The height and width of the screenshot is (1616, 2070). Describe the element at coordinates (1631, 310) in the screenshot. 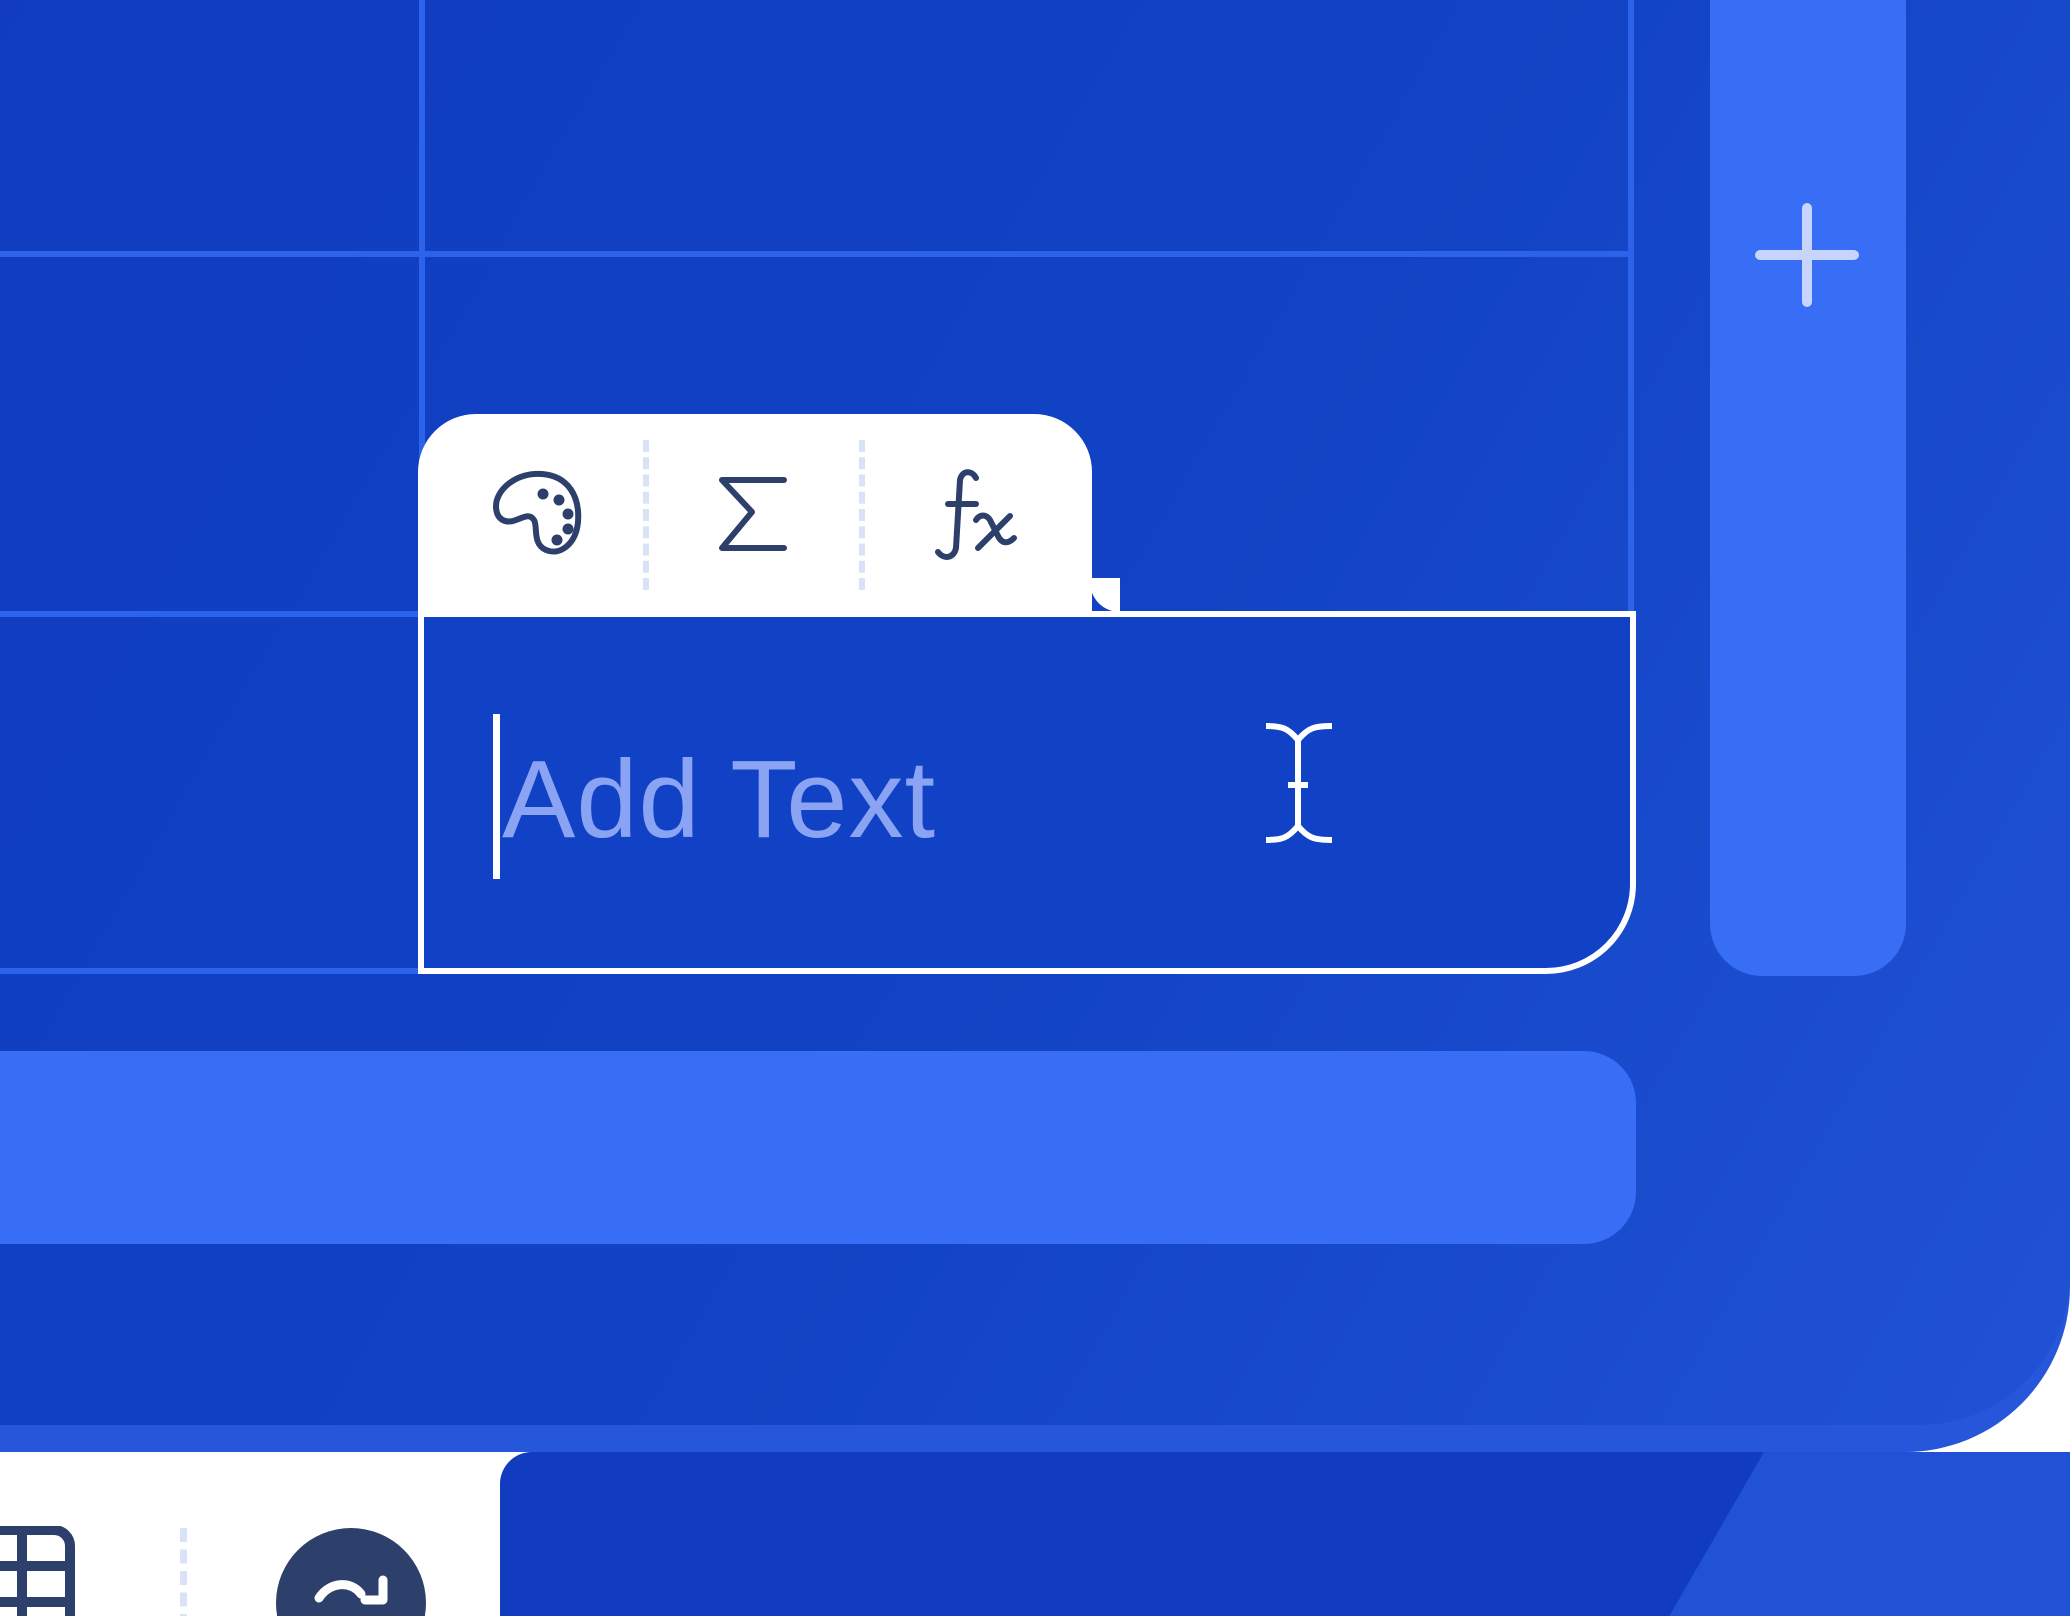

I see `grid-column-line` at that location.